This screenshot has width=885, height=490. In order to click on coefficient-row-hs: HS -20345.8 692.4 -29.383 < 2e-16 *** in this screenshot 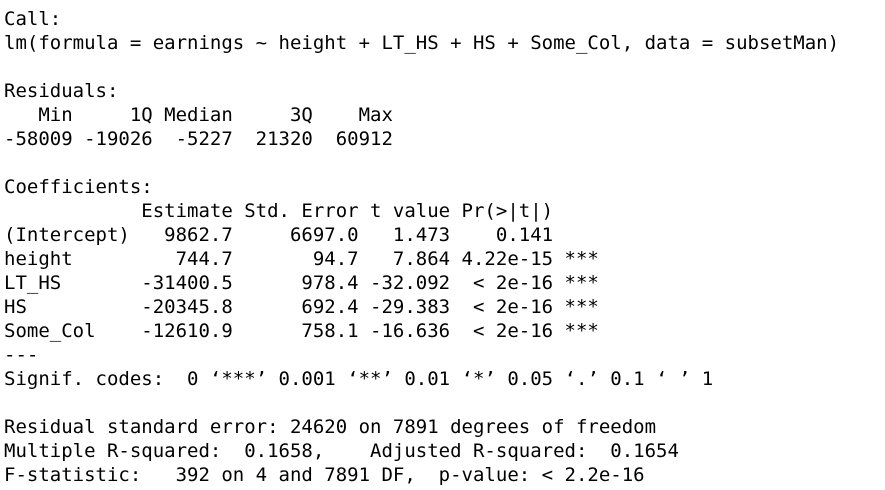, I will do `click(301, 307)`.